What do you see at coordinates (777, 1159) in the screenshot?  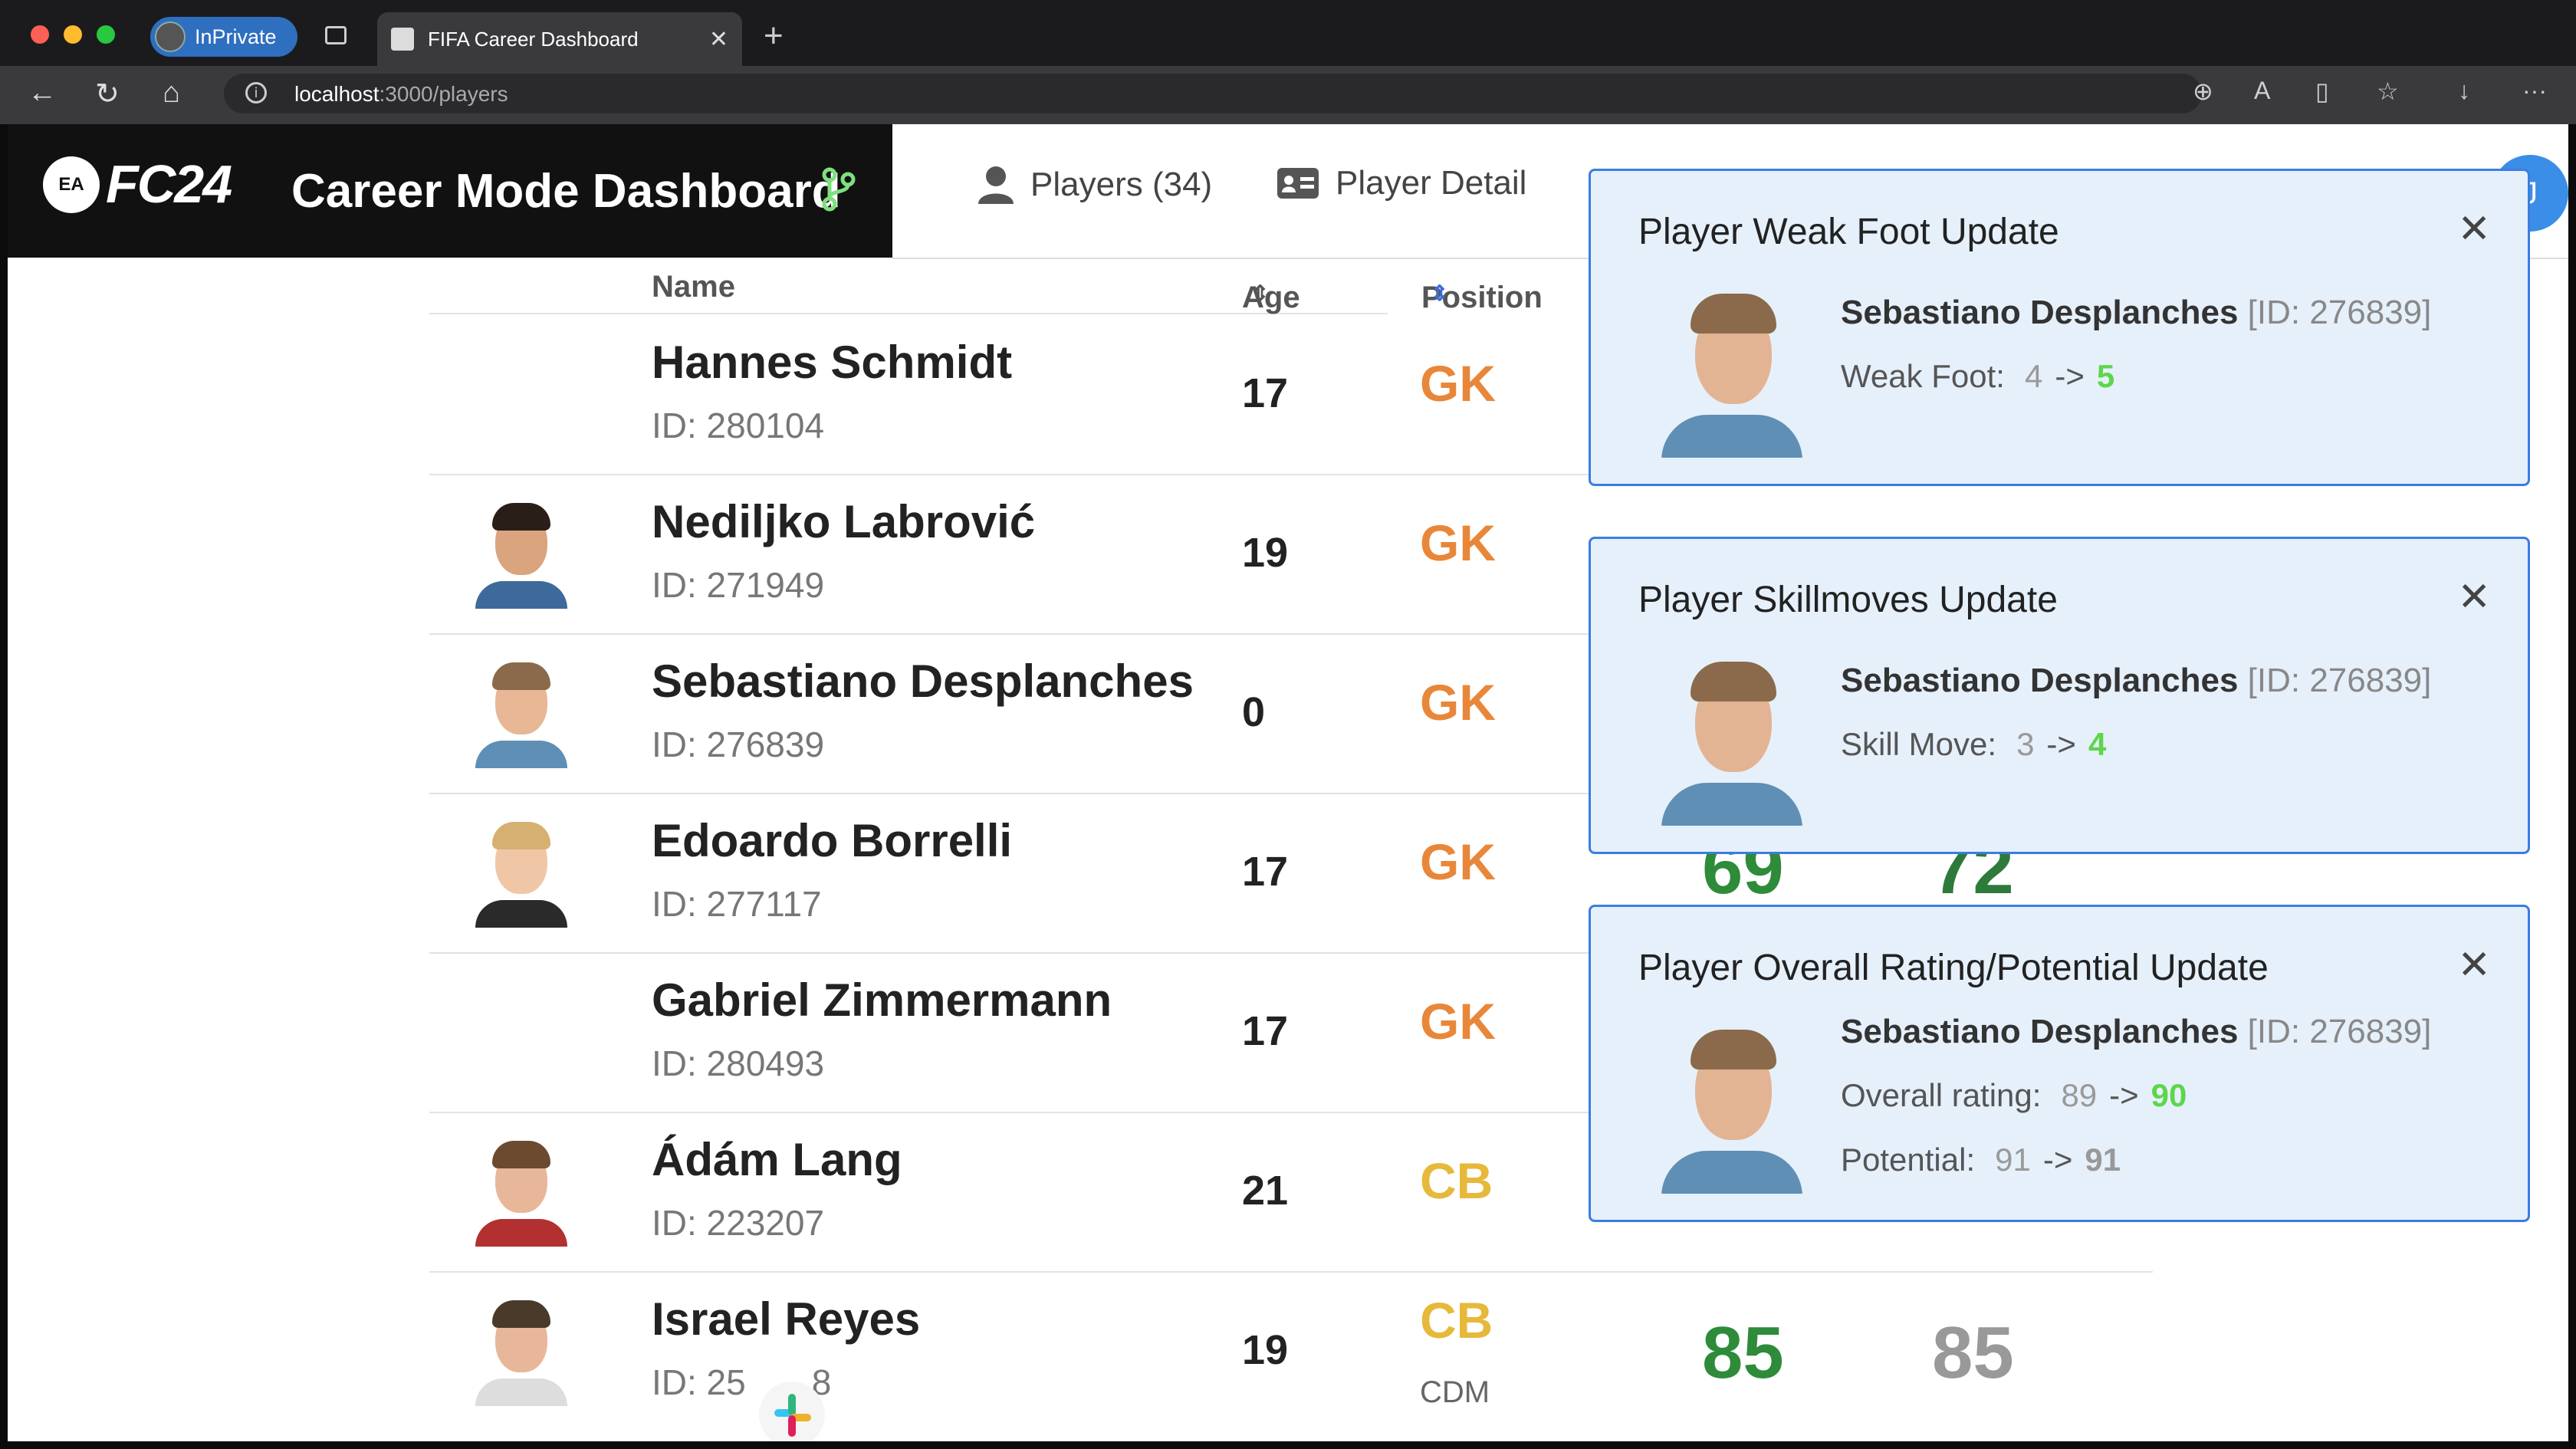 I see `player-name: Ádám Lang` at bounding box center [777, 1159].